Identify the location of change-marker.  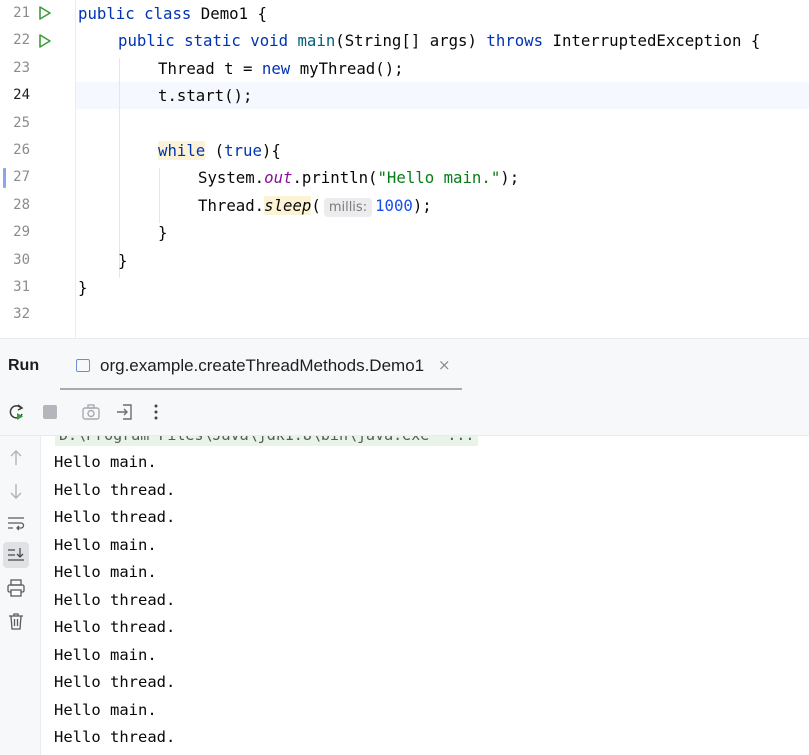
(4, 178).